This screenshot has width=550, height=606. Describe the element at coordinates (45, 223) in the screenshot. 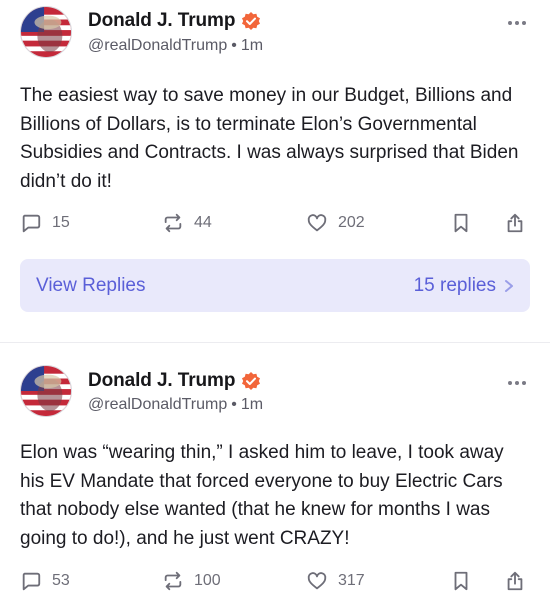

I see `reply-button: 15` at that location.